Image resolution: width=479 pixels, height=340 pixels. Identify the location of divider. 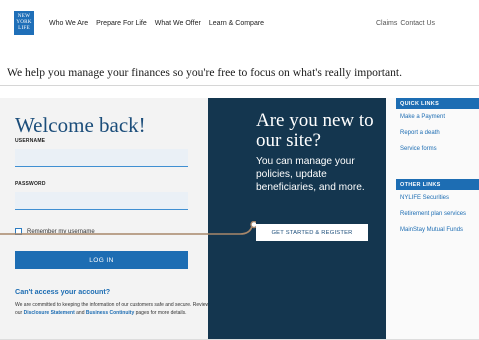
(239, 85).